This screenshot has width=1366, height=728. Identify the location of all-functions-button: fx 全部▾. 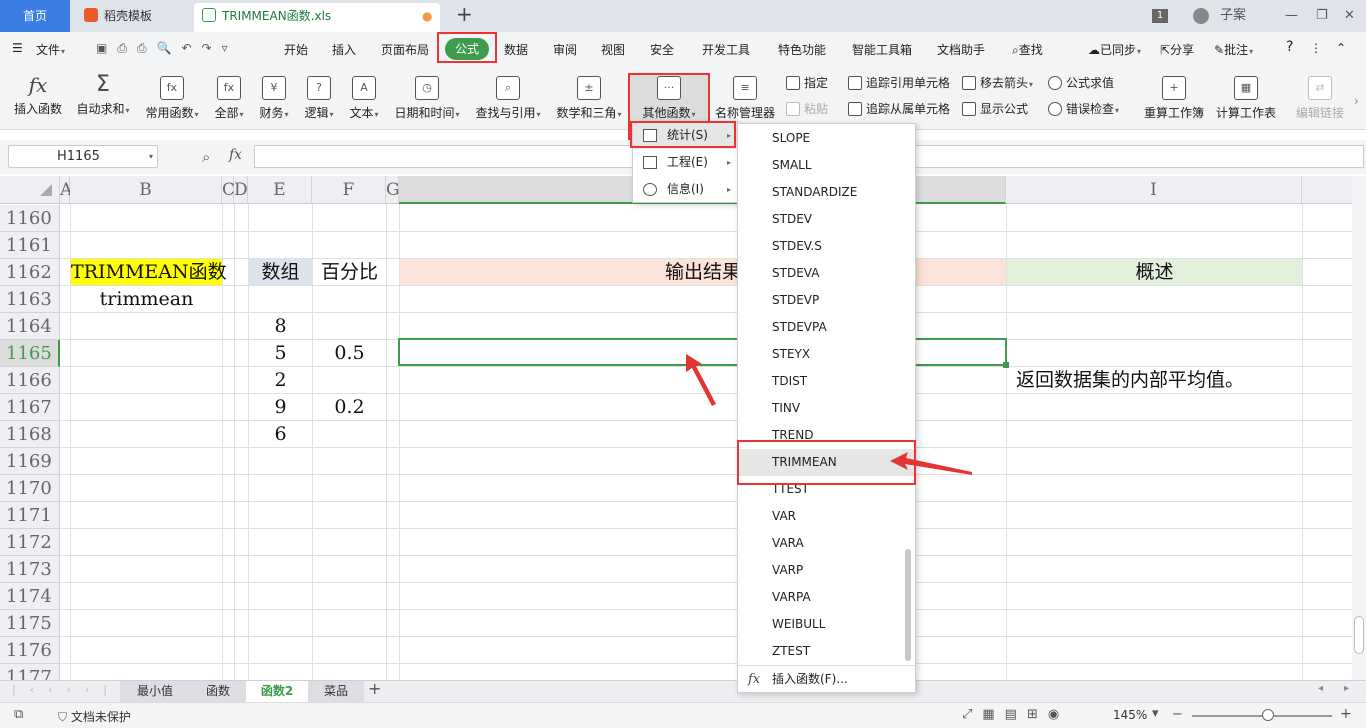
(229, 98).